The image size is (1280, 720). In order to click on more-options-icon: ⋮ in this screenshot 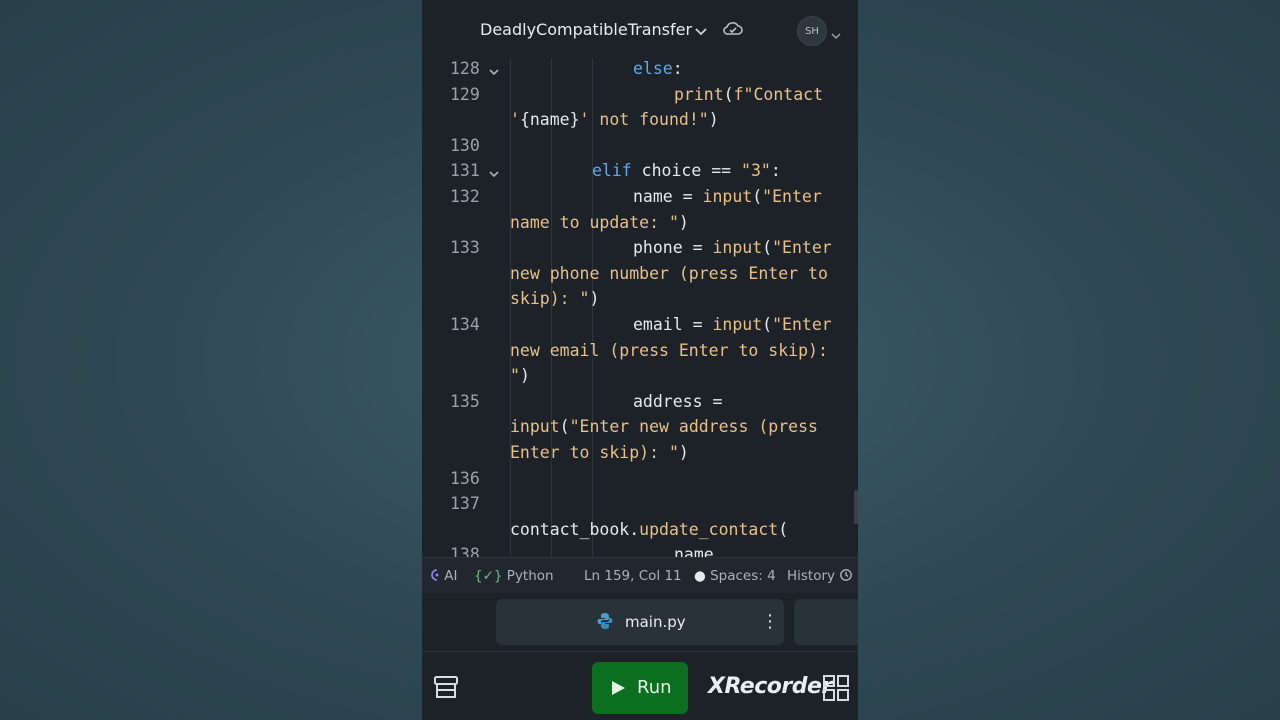, I will do `click(770, 621)`.